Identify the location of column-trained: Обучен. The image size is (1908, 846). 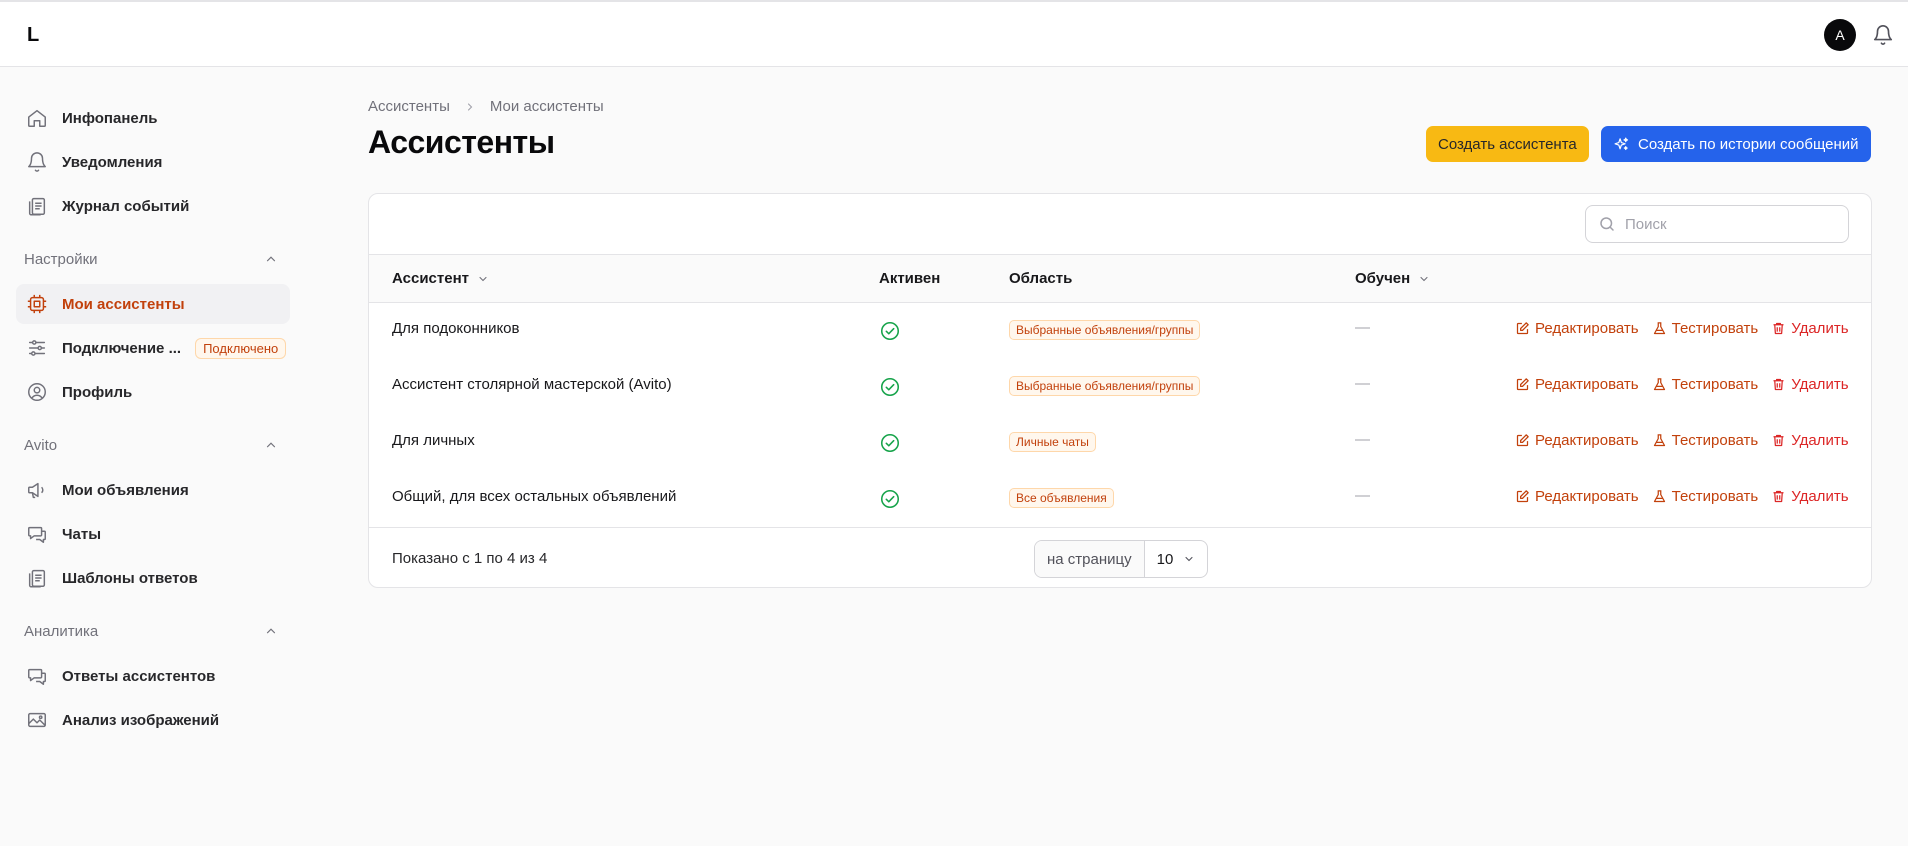
(1392, 278).